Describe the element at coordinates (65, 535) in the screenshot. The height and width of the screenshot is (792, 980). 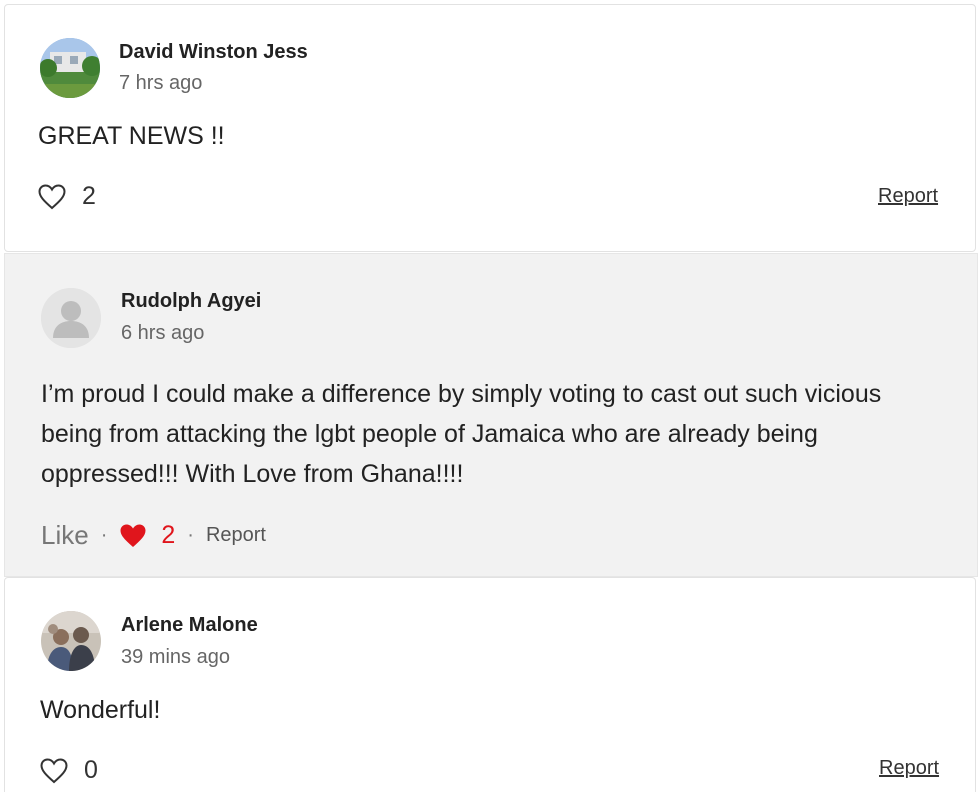
I see `like-button: Like` at that location.